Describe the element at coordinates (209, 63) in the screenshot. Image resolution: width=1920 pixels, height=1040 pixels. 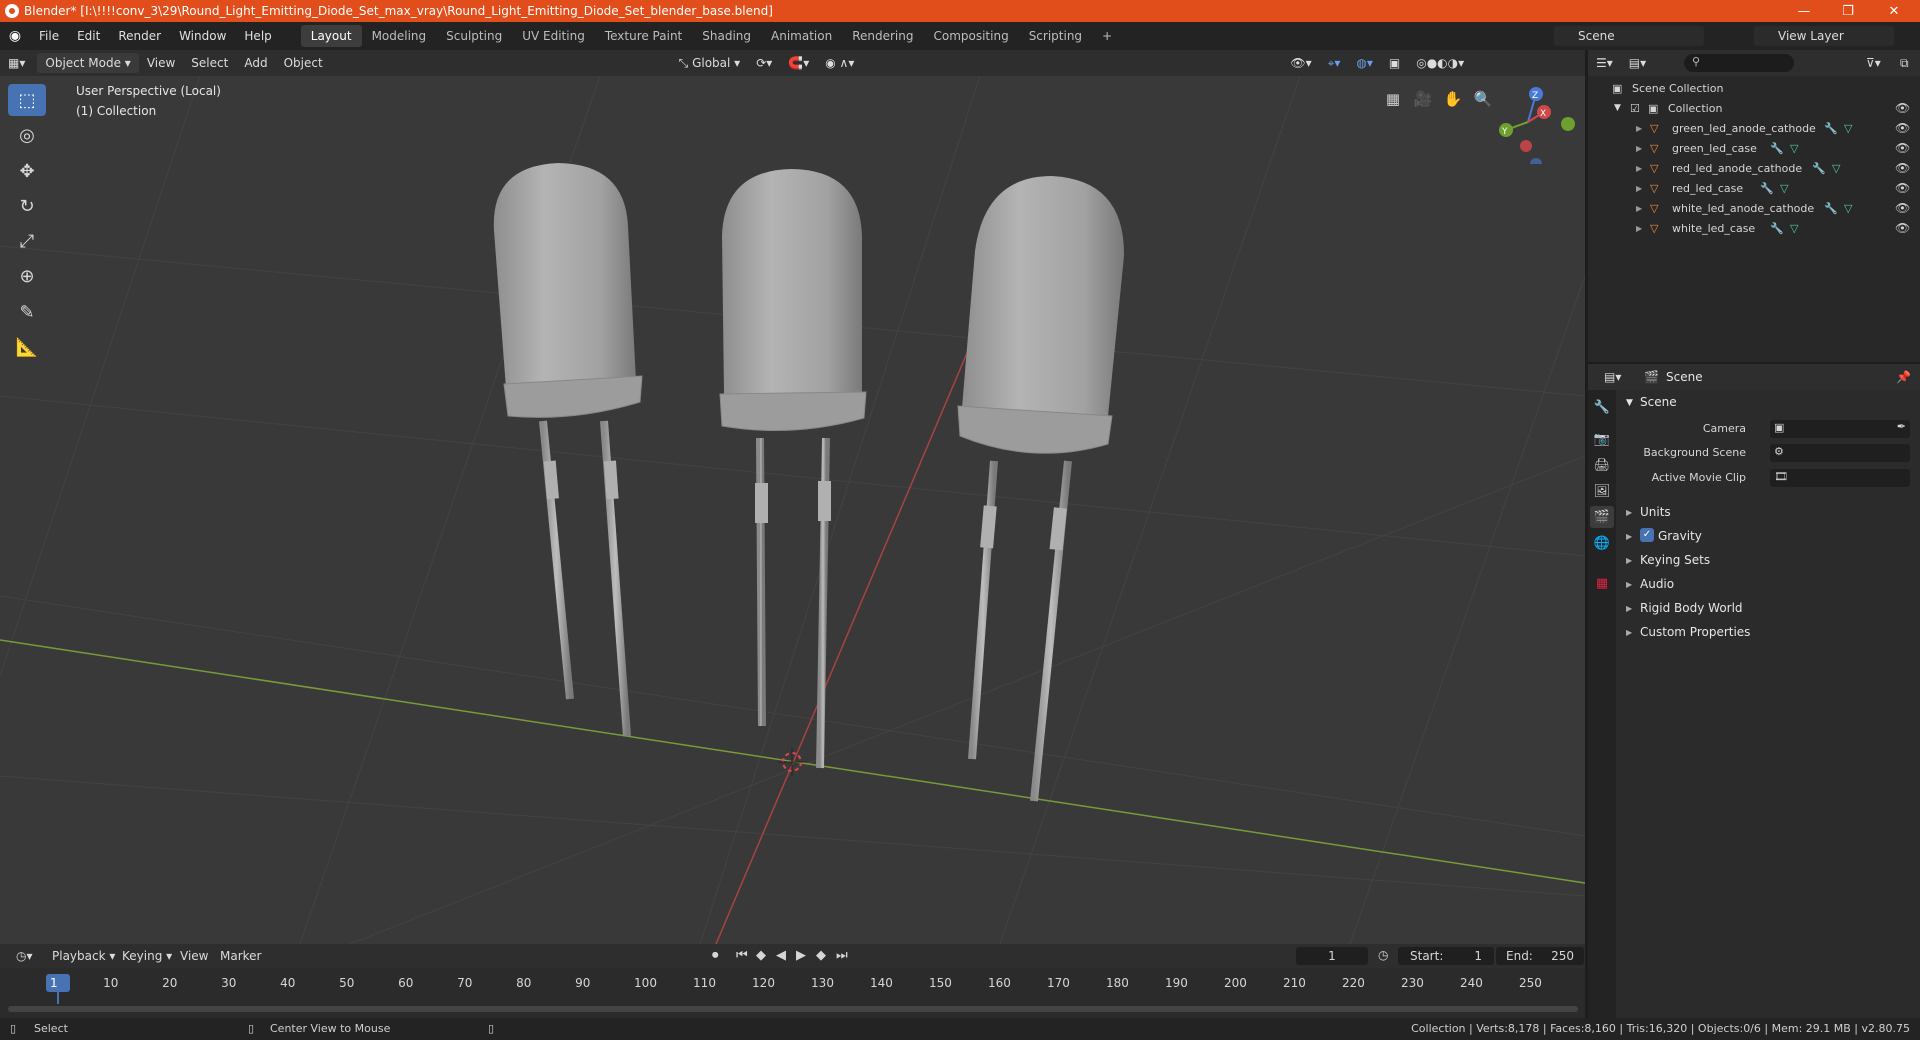
I see `select-menu: Select` at that location.